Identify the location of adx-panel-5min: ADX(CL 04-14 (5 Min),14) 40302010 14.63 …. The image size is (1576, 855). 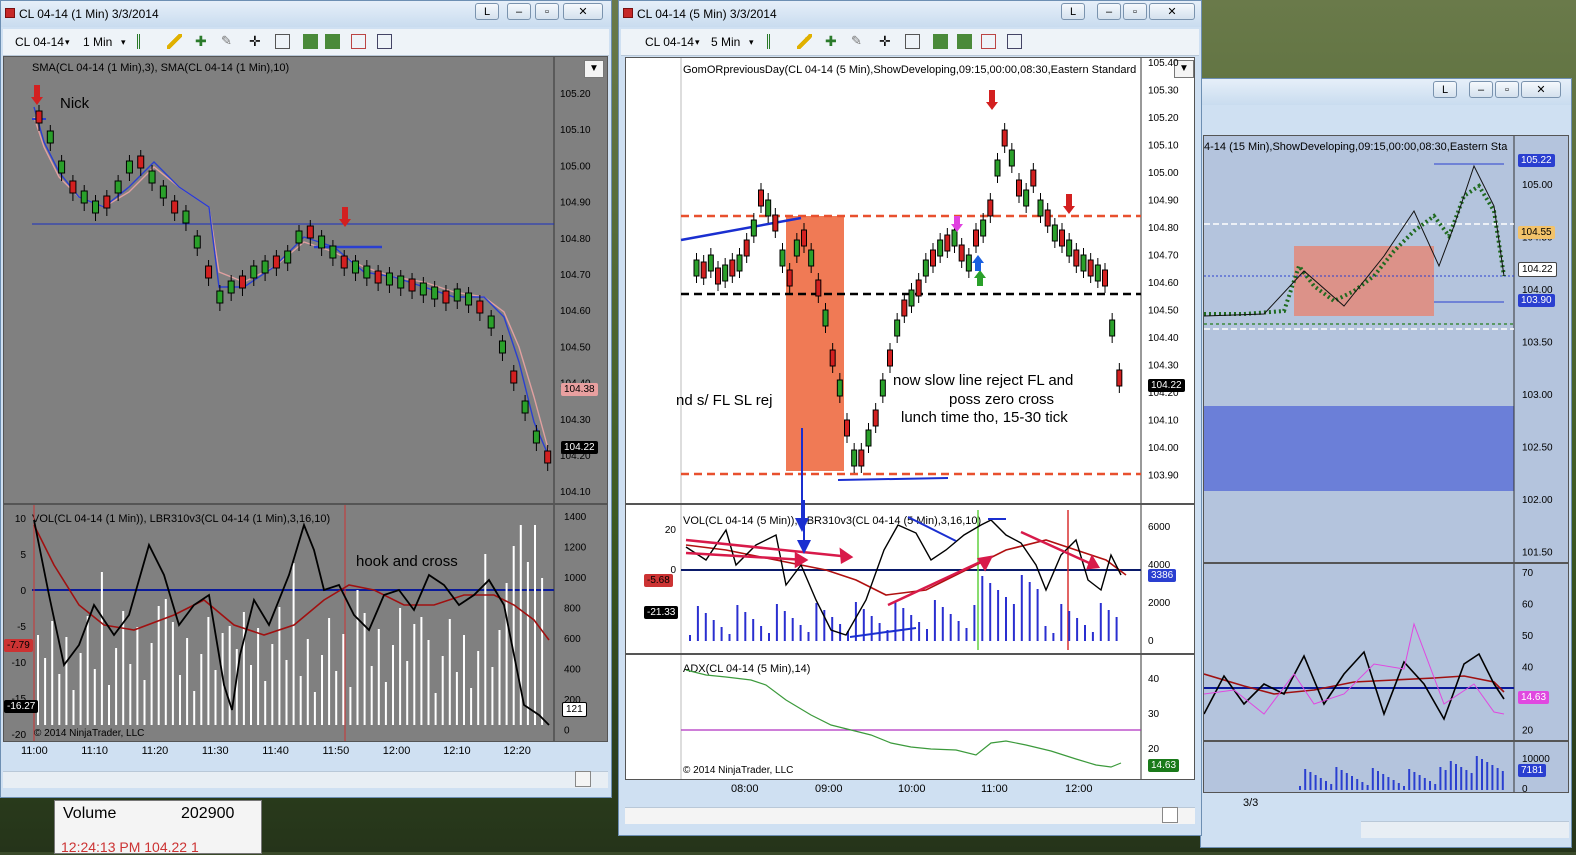
(910, 717).